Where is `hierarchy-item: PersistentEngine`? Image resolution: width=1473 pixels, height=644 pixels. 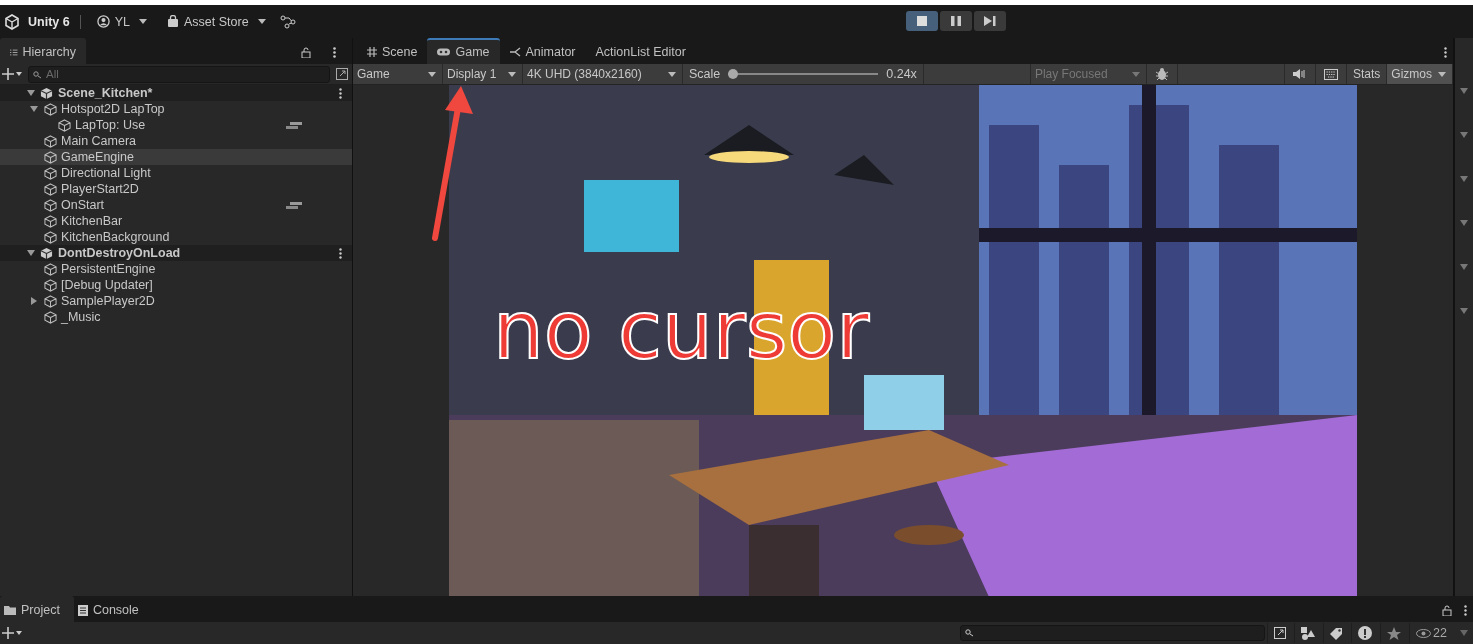 hierarchy-item: PersistentEngine is located at coordinates (176, 269).